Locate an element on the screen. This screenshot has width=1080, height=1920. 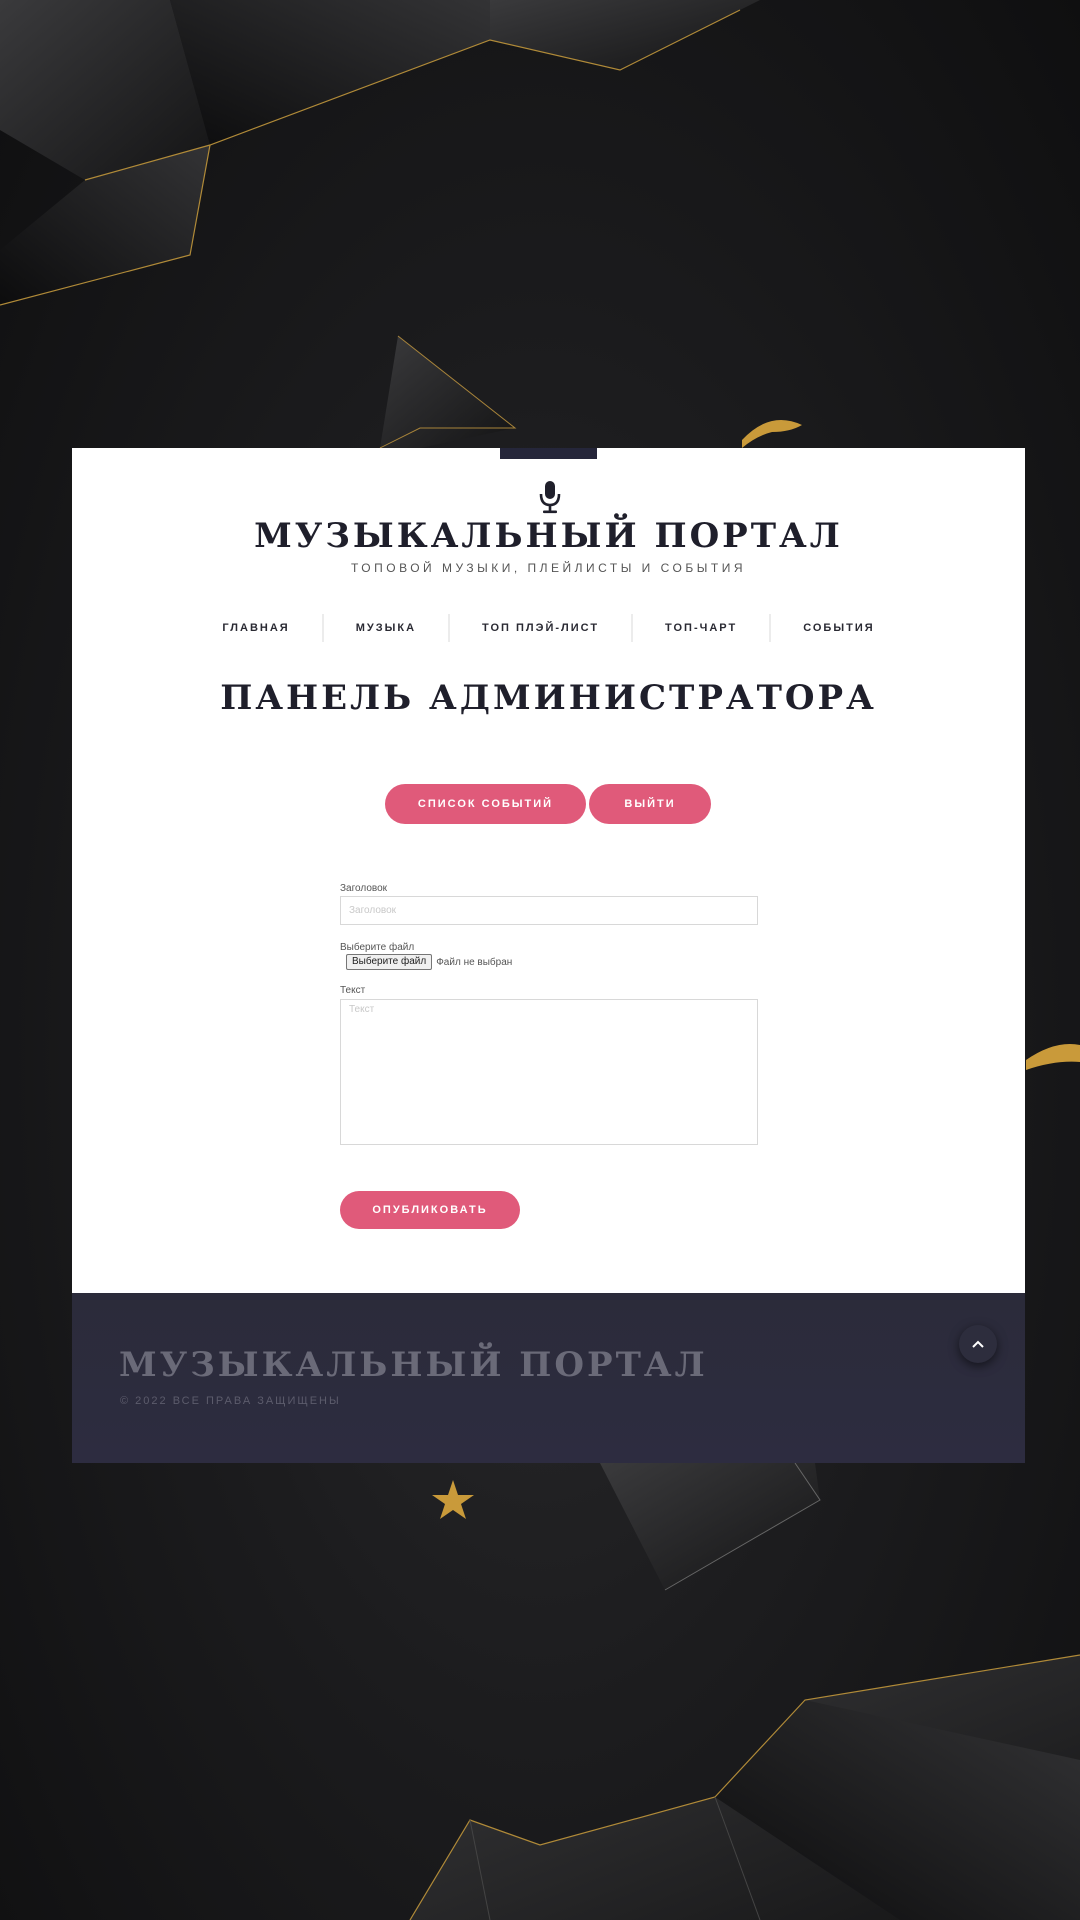
title-input is located at coordinates (549, 910).